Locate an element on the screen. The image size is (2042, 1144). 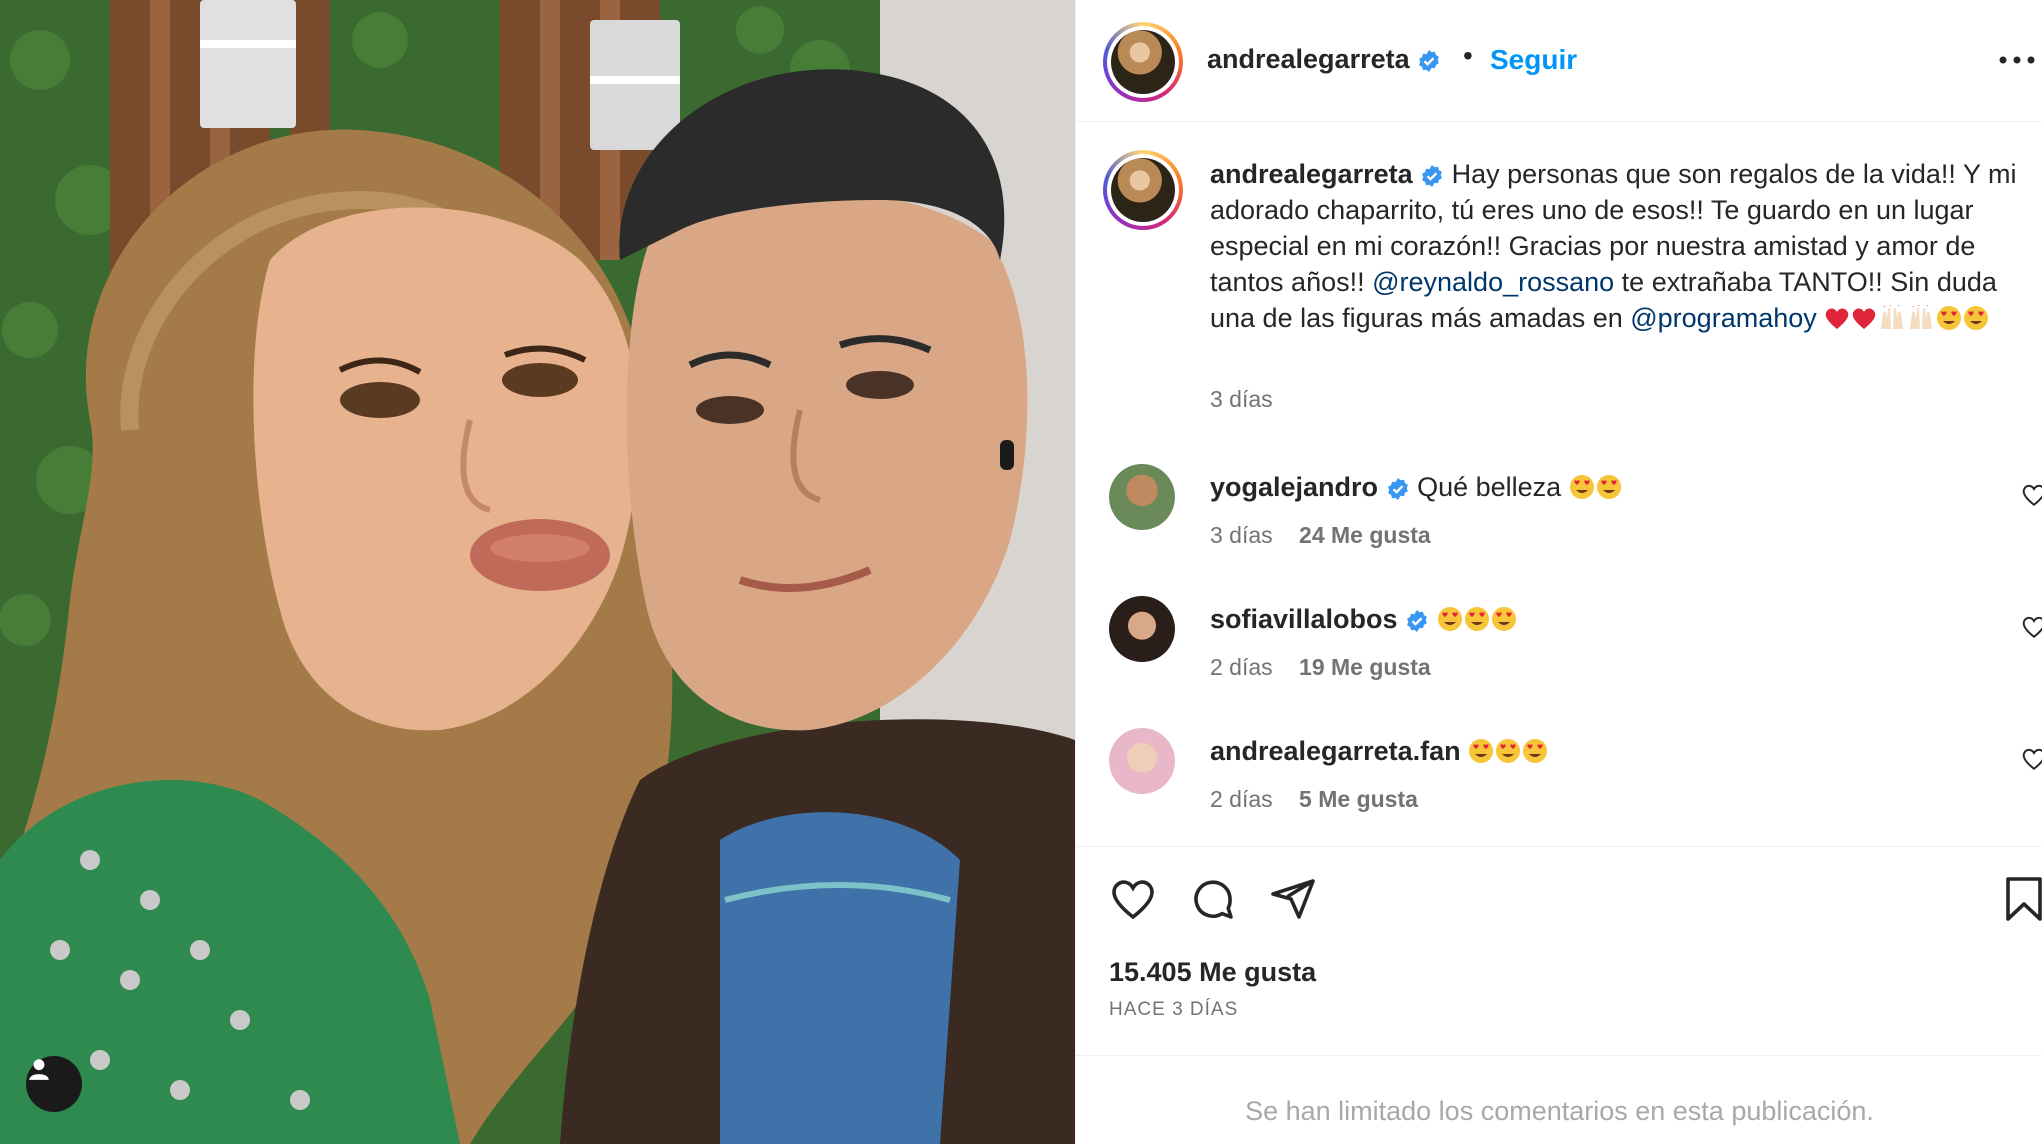
comment-meta: 2 días 5 Me gusta is located at coordinates (1314, 799).